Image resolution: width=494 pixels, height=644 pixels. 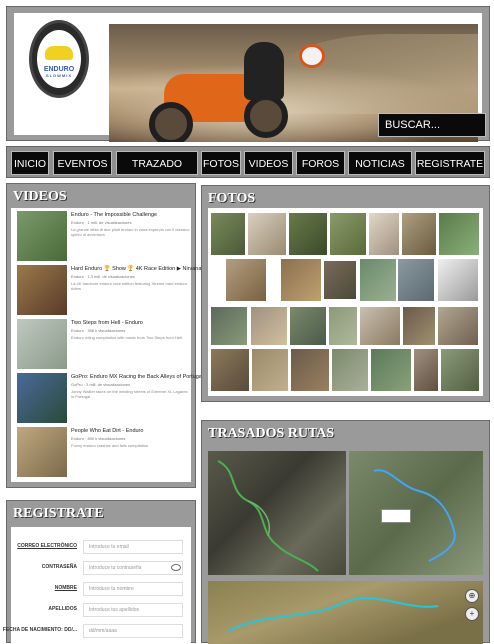 I want to click on logo-subtitle: SLOWMIX, so click(x=59, y=75).